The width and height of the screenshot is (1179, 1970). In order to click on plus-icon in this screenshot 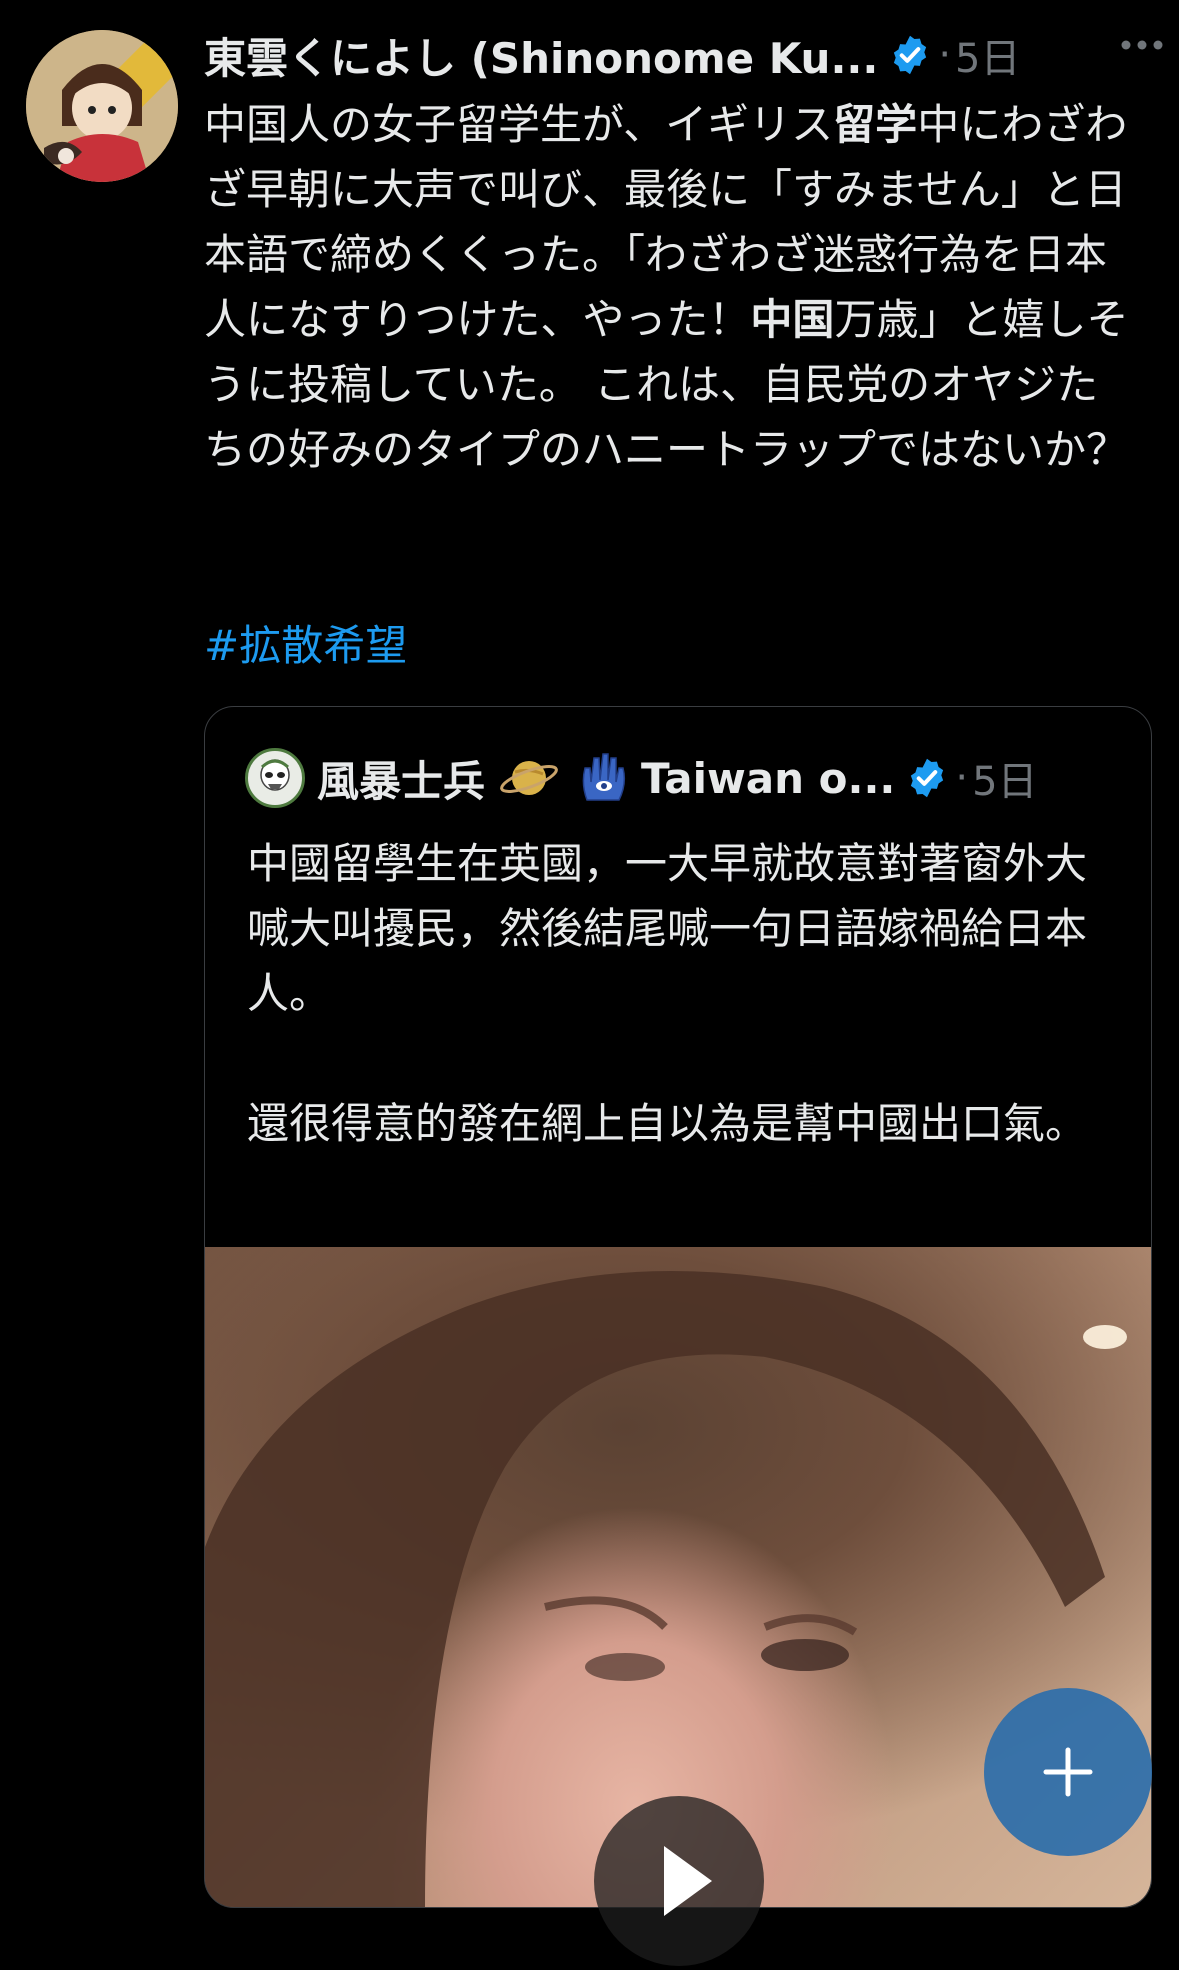, I will do `click(1068, 1772)`.